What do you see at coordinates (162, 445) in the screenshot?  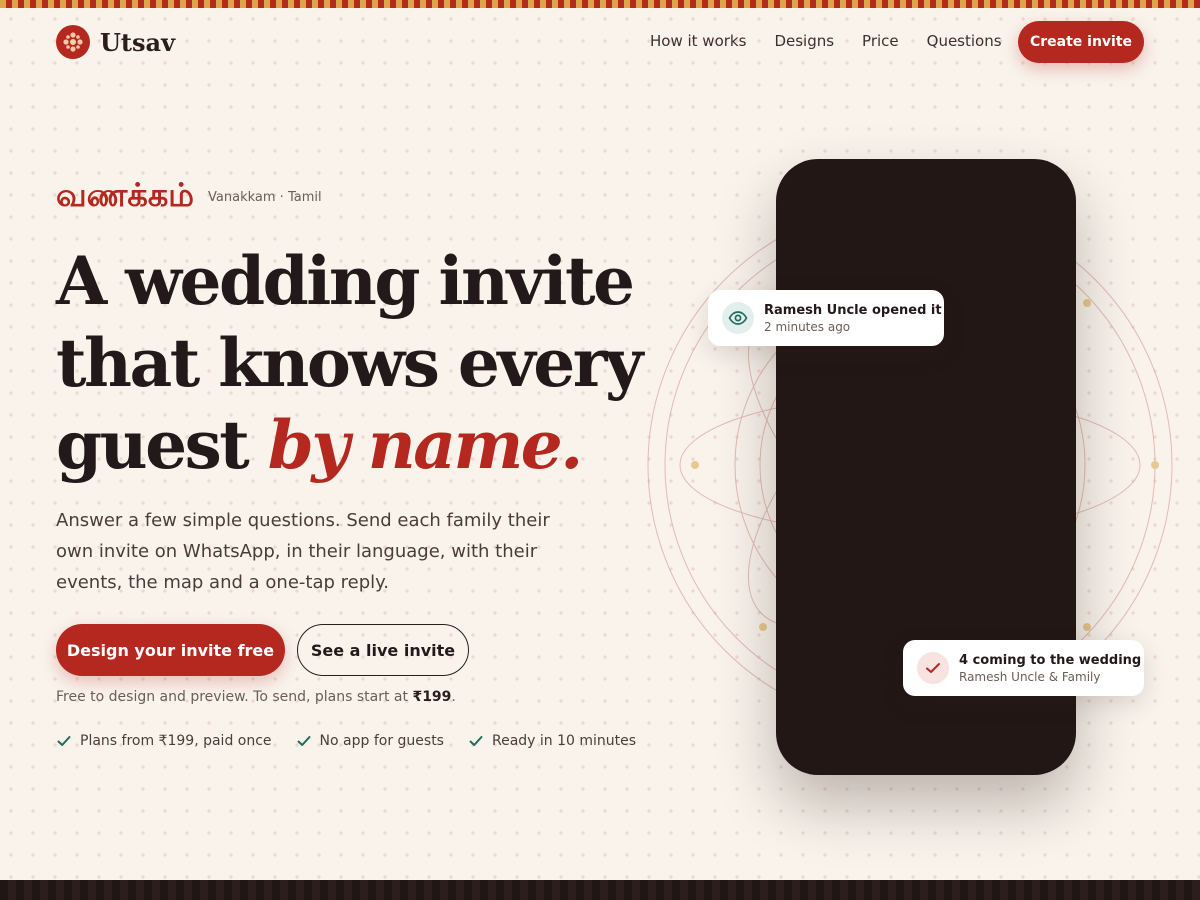 I see `headline-line-3: guest` at bounding box center [162, 445].